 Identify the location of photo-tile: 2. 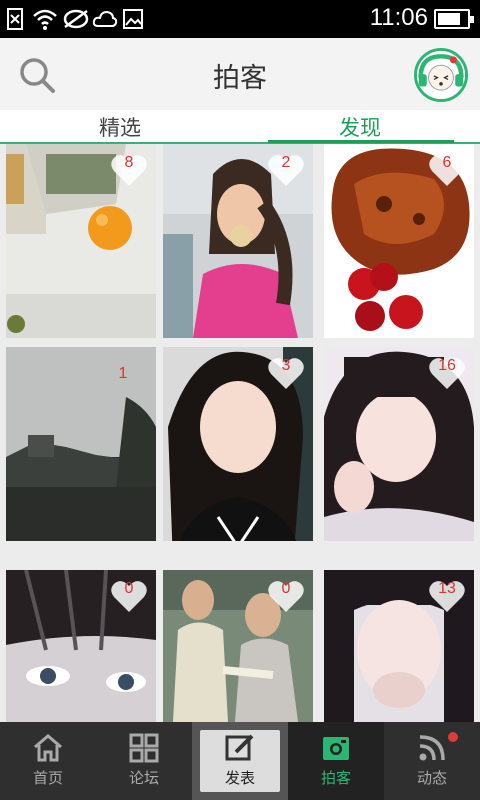
(238, 241).